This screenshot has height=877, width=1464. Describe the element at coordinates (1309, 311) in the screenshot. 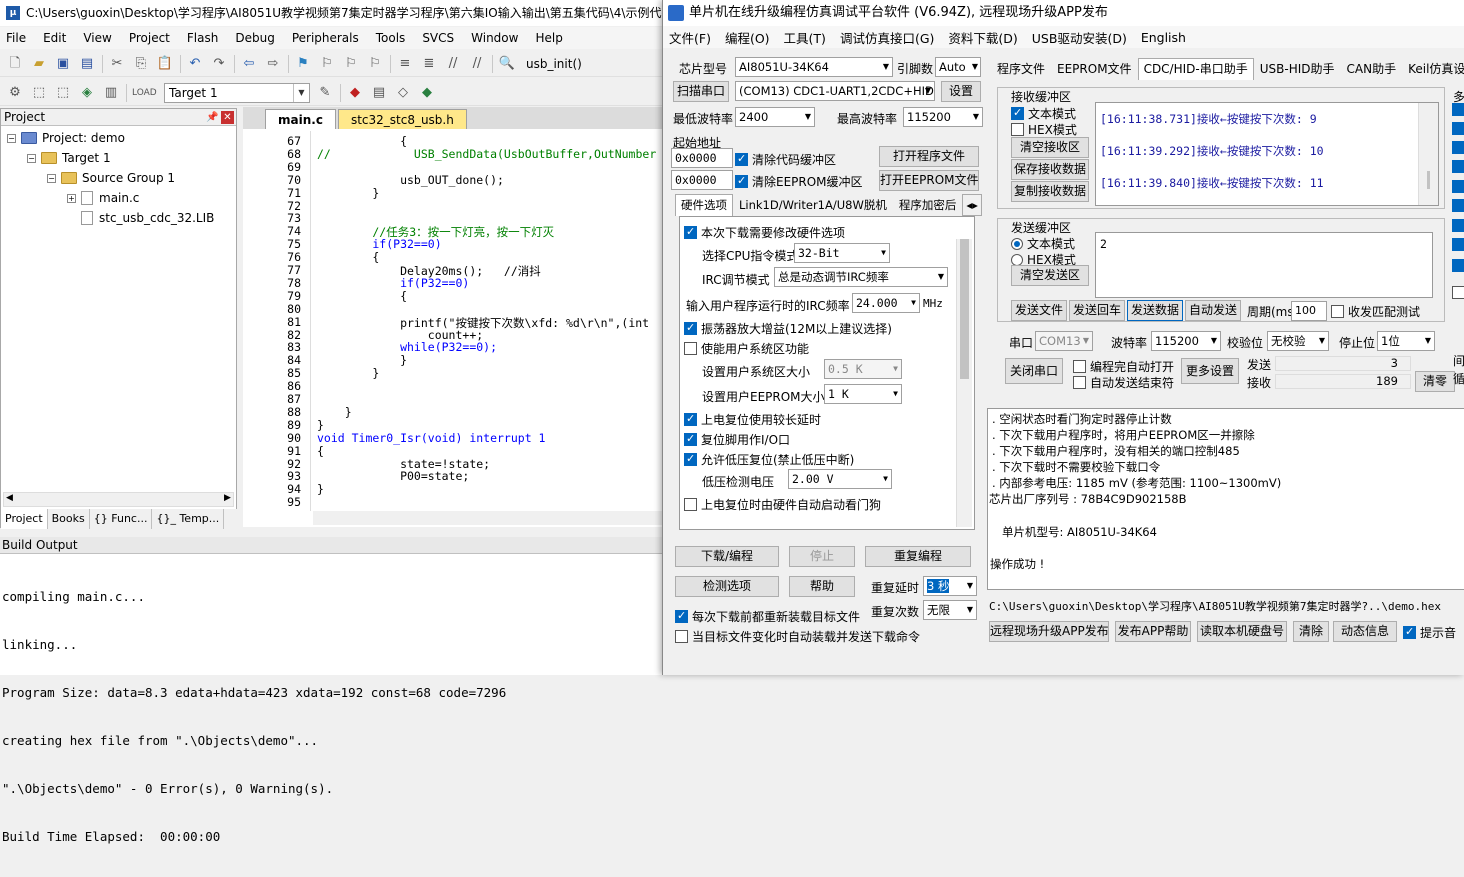

I see `period-input: 100` at that location.